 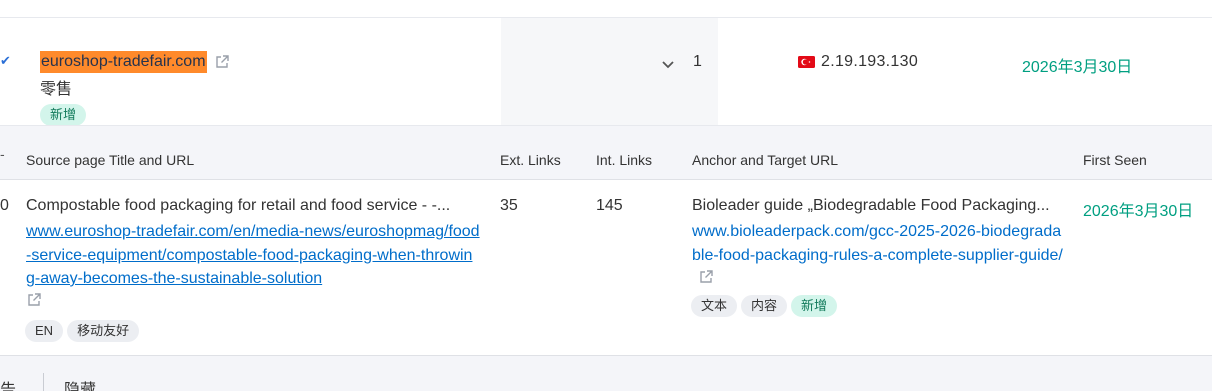 I want to click on header-dash: -, so click(x=2, y=154).